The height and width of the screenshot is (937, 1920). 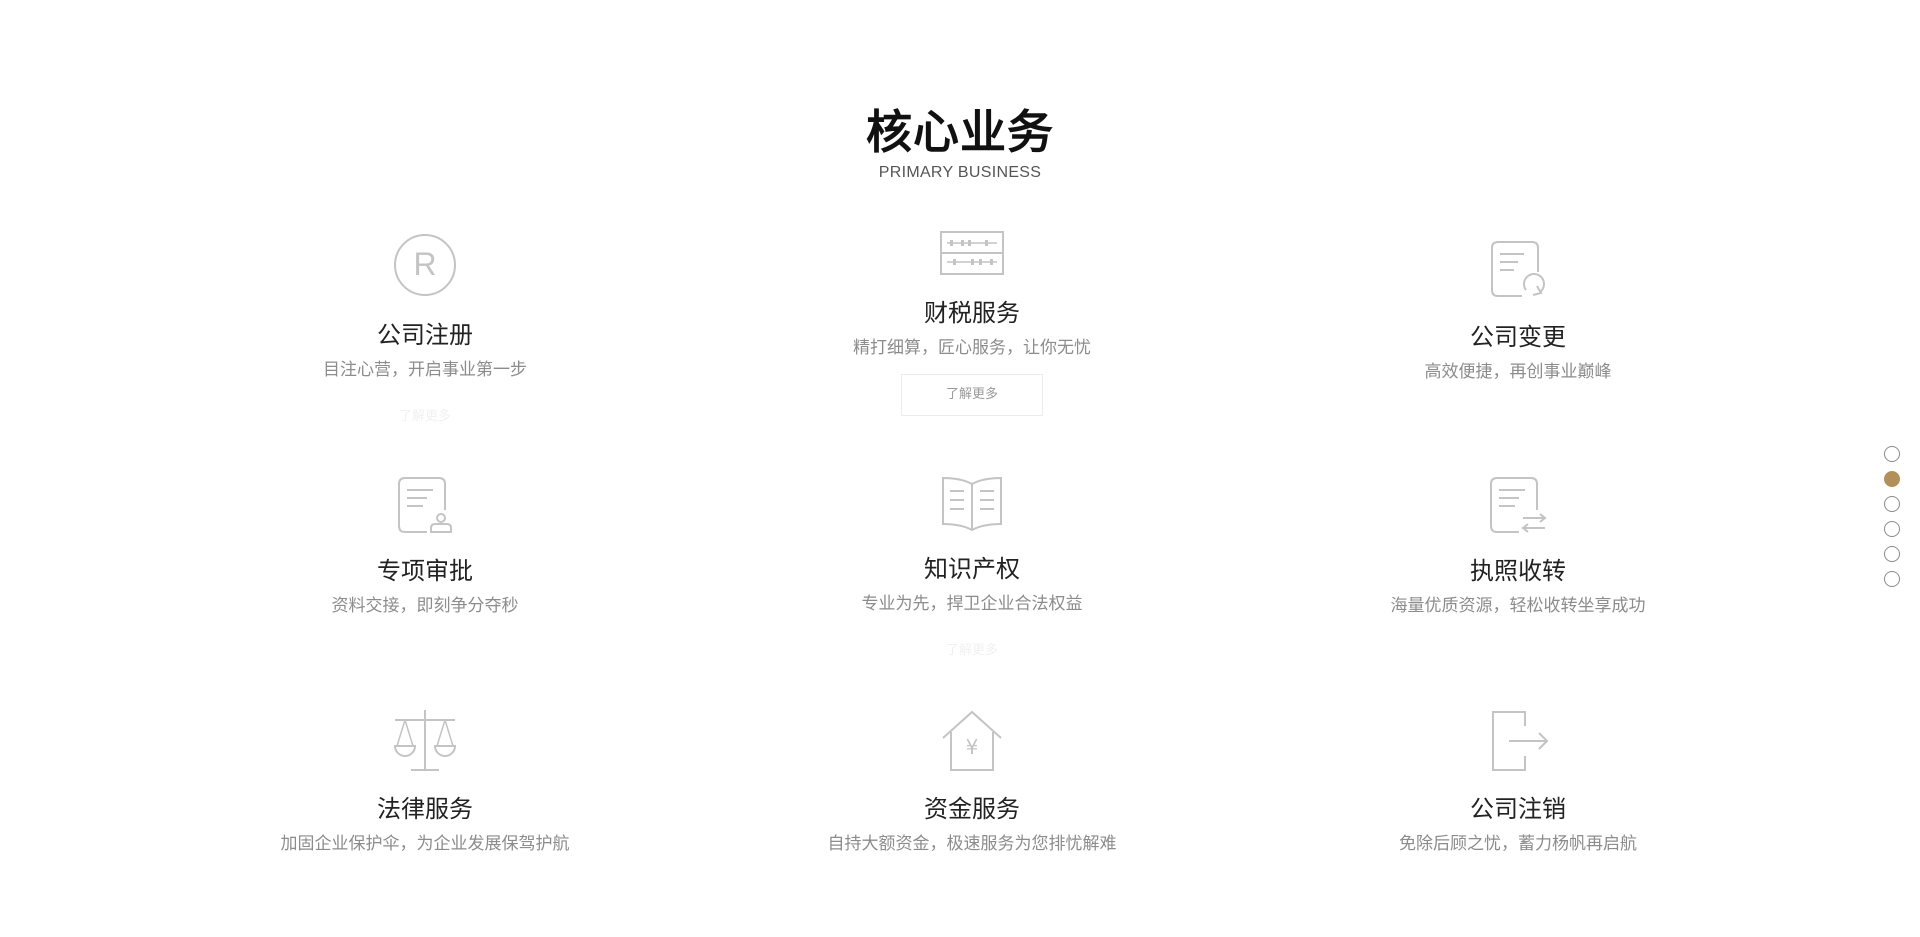 I want to click on service-description: 海量优质资源，轻松收转坐享成功, so click(x=1518, y=606).